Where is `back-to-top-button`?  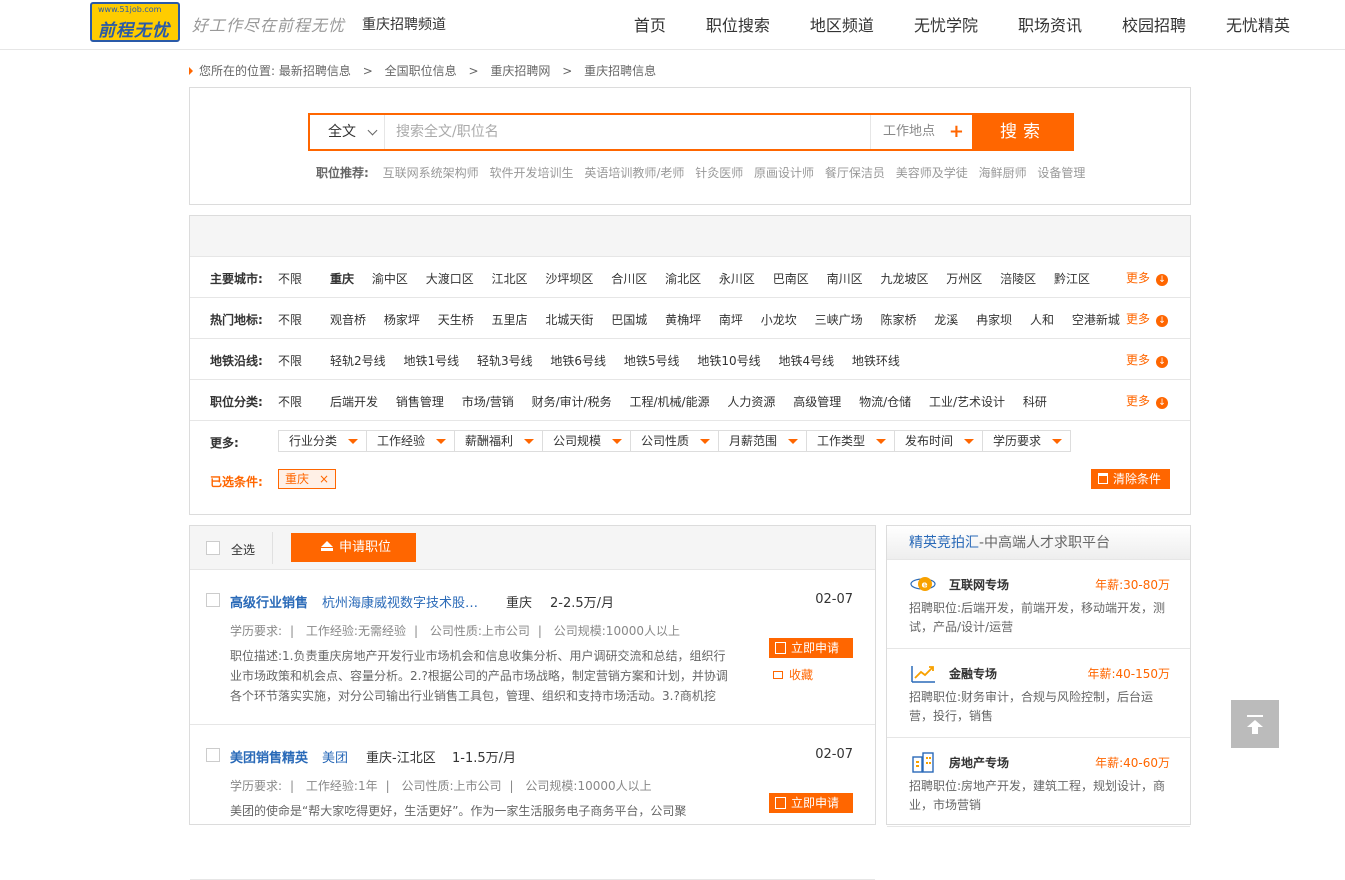
back-to-top-button is located at coordinates (1255, 724).